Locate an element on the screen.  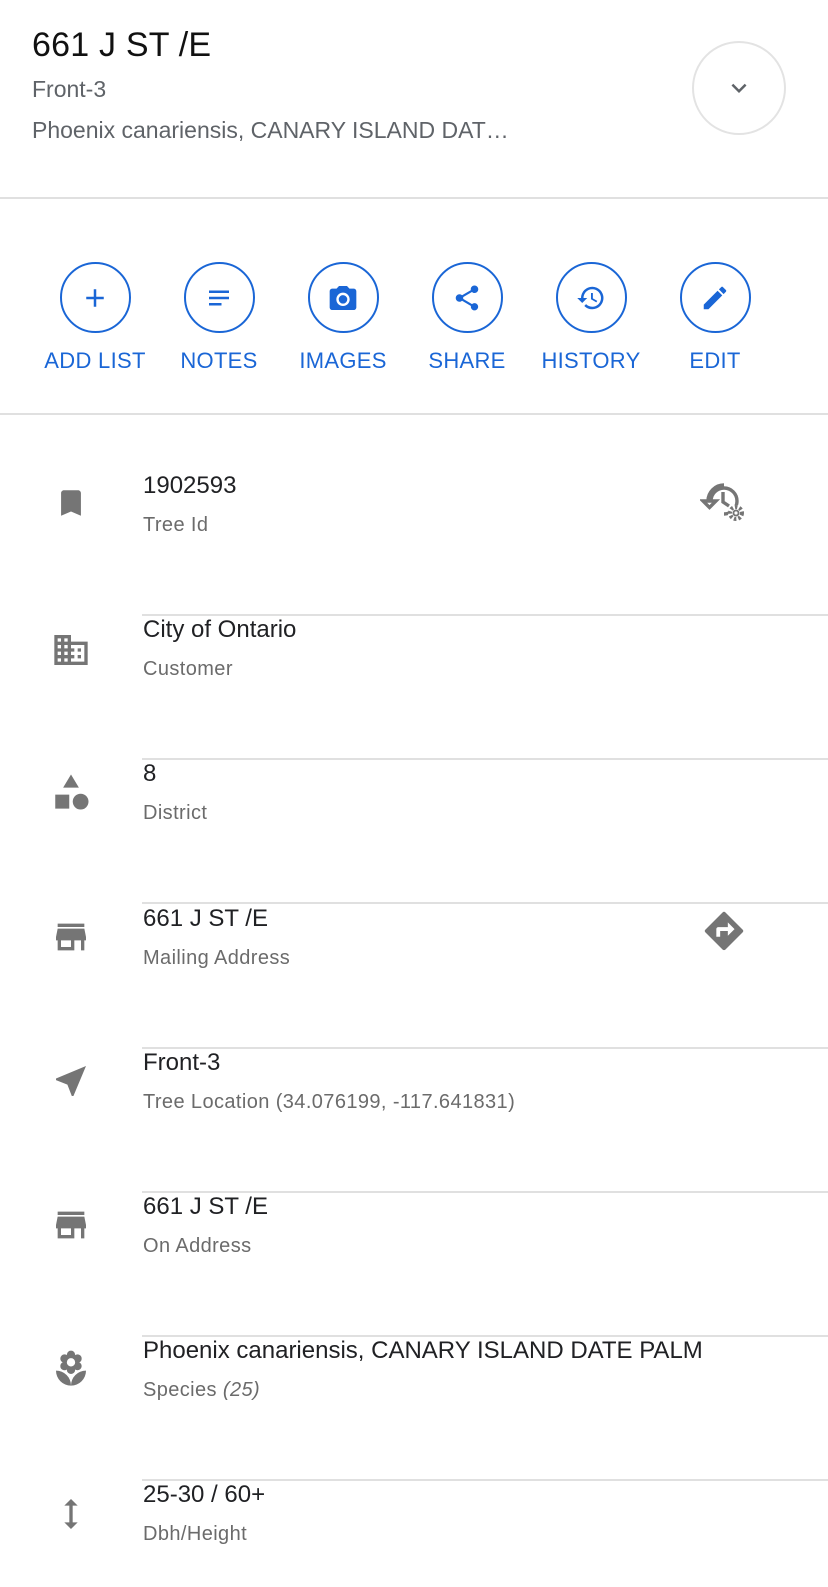
mailing-address-label: Mailing Address is located at coordinates (217, 958).